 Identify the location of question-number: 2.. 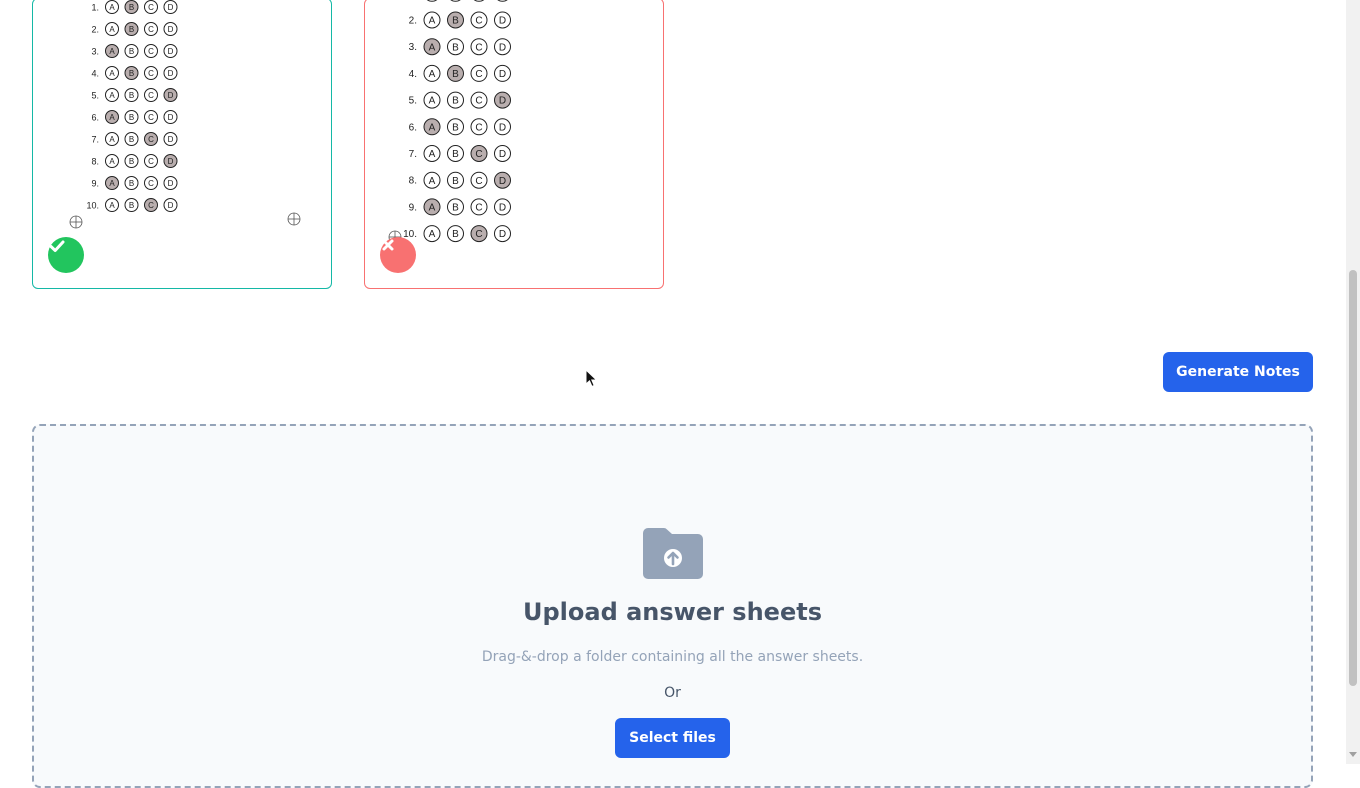
(95, 30).